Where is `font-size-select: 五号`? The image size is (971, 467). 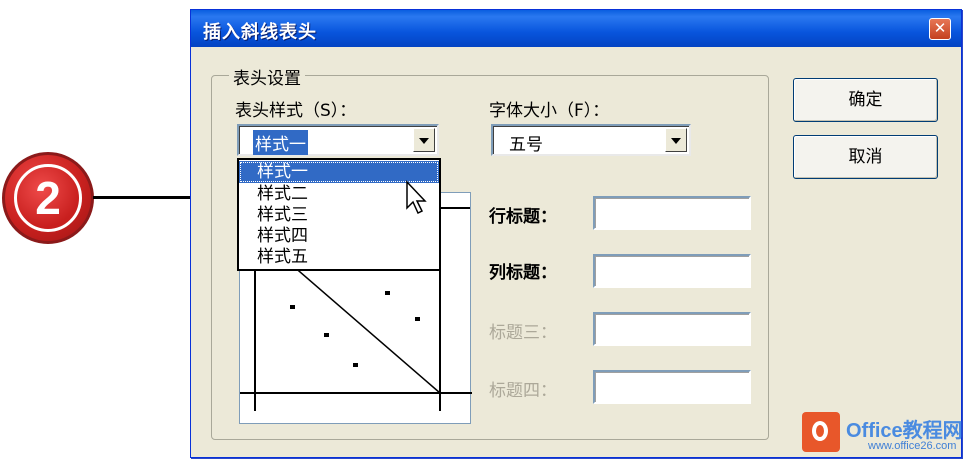 font-size-select: 五号 is located at coordinates (591, 140).